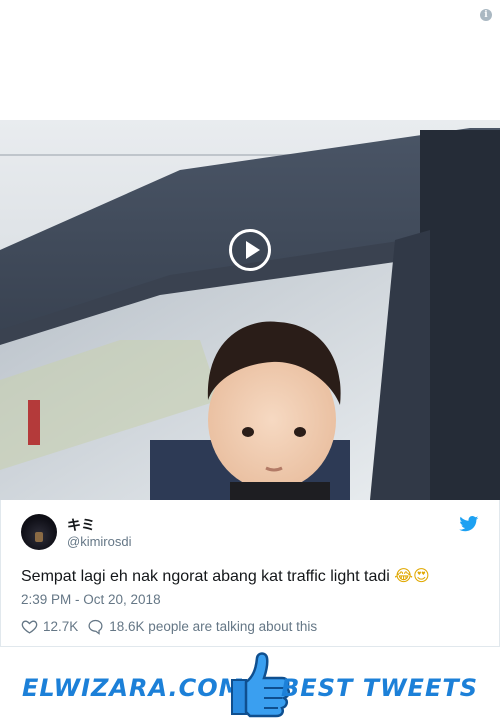  I want to click on tweet-timestamp: 2:39 PM - Oct 20, 2018, so click(91, 599).